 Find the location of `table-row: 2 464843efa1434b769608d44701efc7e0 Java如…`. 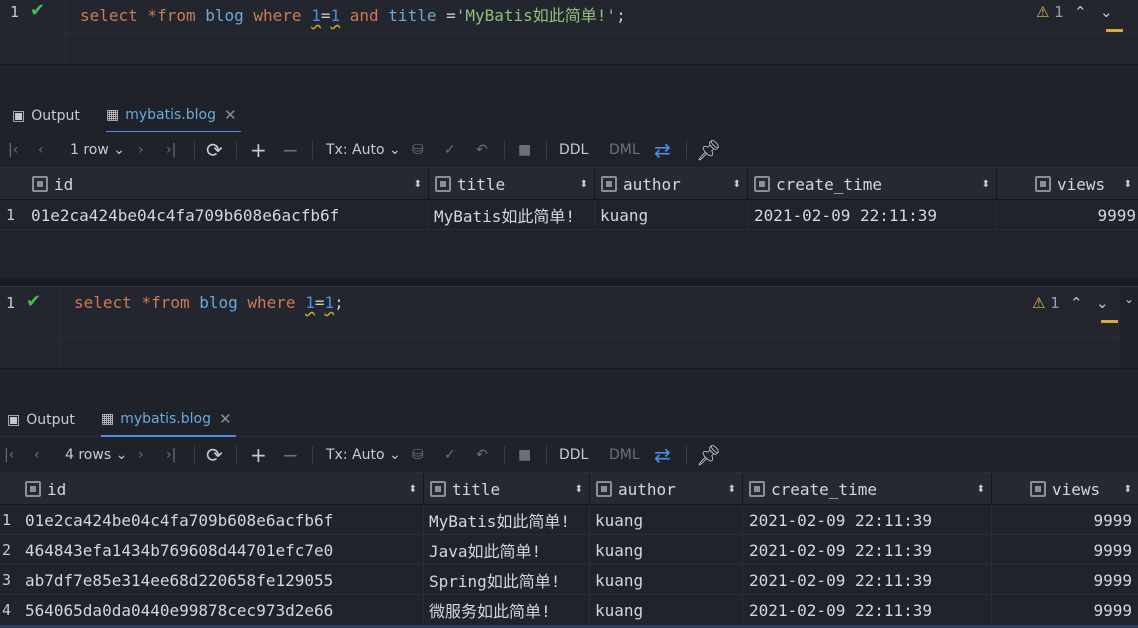

table-row: 2 464843efa1434b769608d44701efc7e0 Java如… is located at coordinates (569, 550).